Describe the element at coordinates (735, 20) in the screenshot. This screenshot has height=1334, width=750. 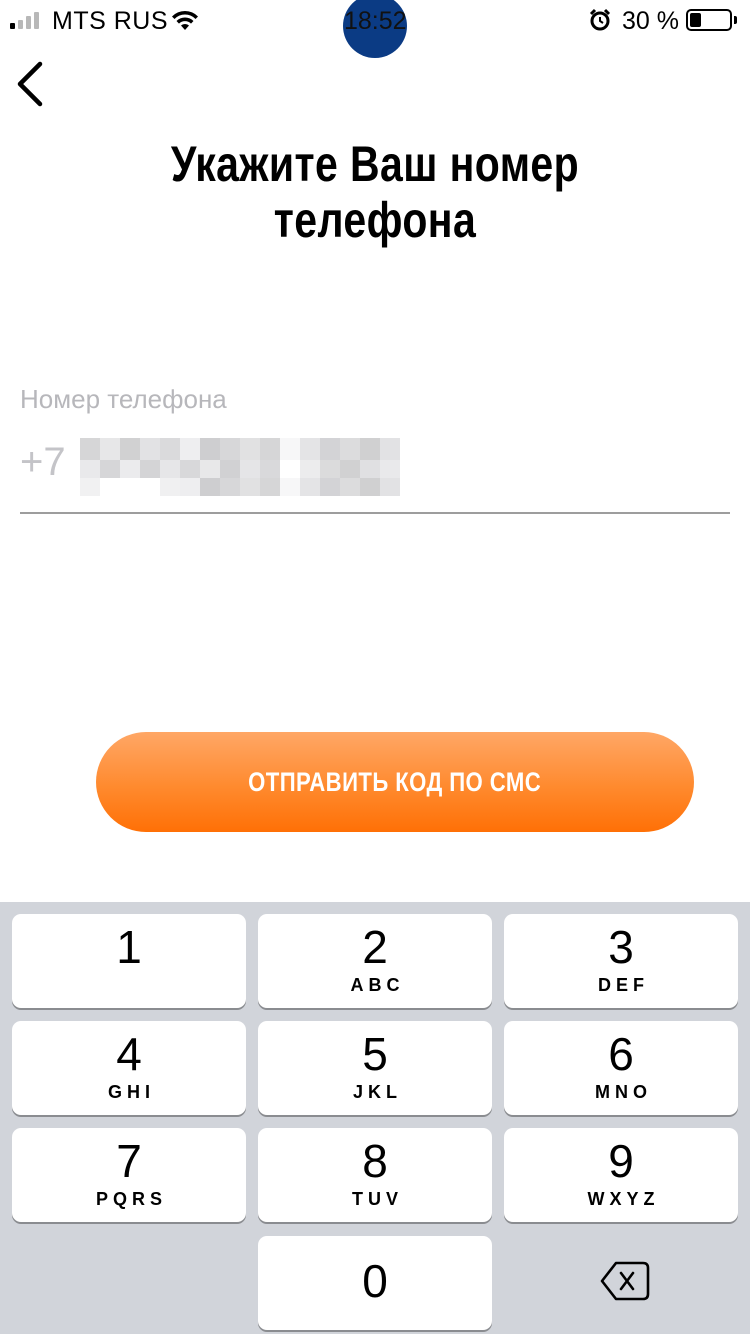
I see `battery-tip` at that location.